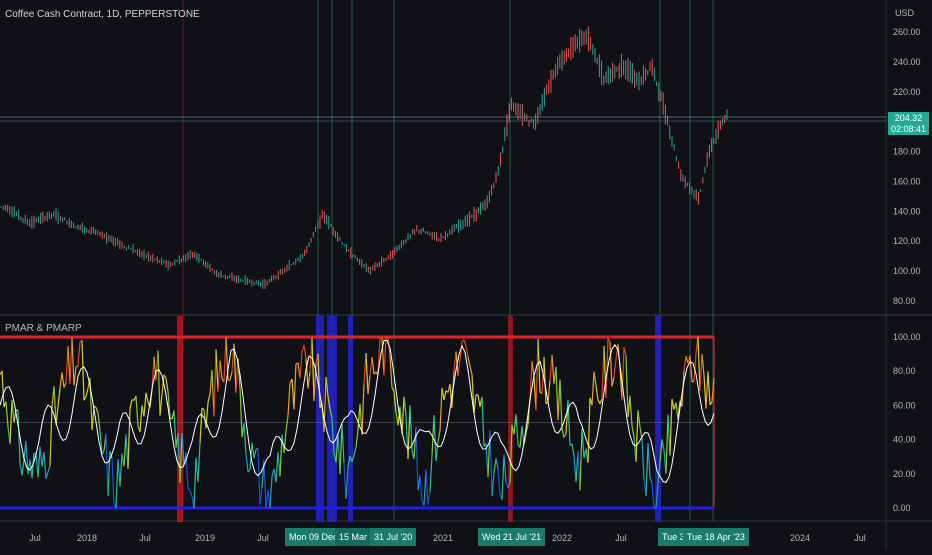 This screenshot has height=555, width=932. Describe the element at coordinates (87, 538) in the screenshot. I see `time-axis-label: 2018` at that location.